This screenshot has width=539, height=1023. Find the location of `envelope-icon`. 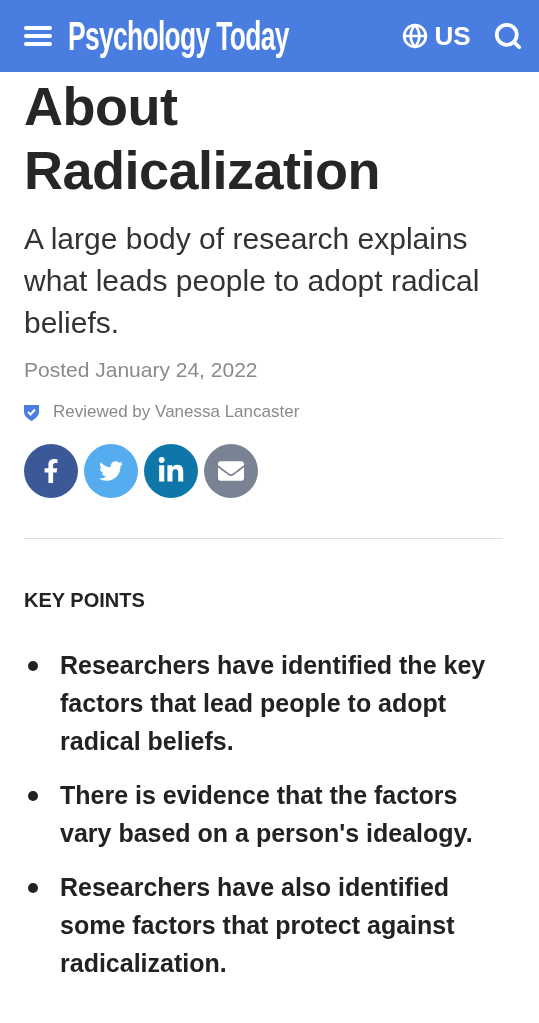

envelope-icon is located at coordinates (231, 471).